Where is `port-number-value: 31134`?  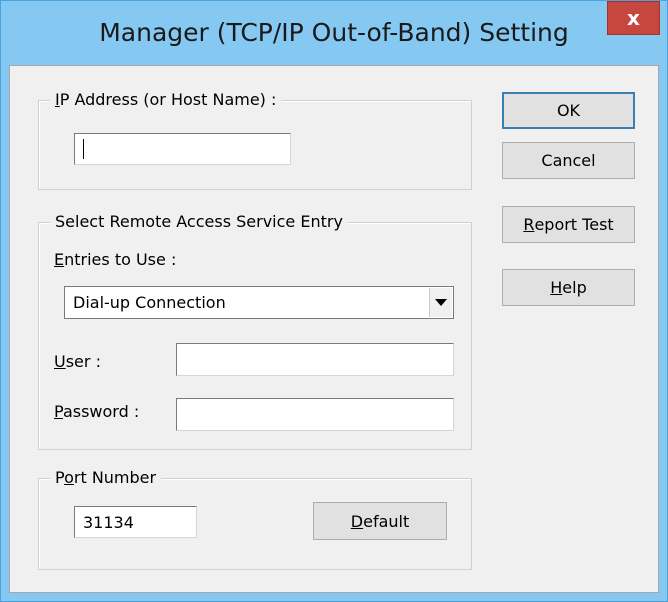
port-number-value: 31134 is located at coordinates (108, 522).